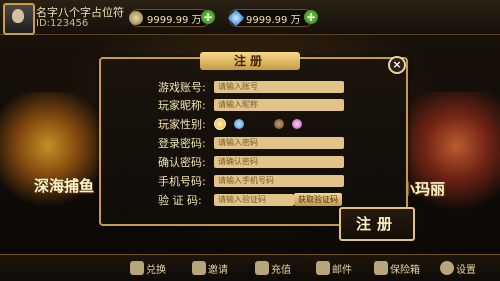 This screenshot has width=500, height=281. Describe the element at coordinates (182, 105) in the screenshot. I see `nickname-label: 玩家昵称:` at that location.